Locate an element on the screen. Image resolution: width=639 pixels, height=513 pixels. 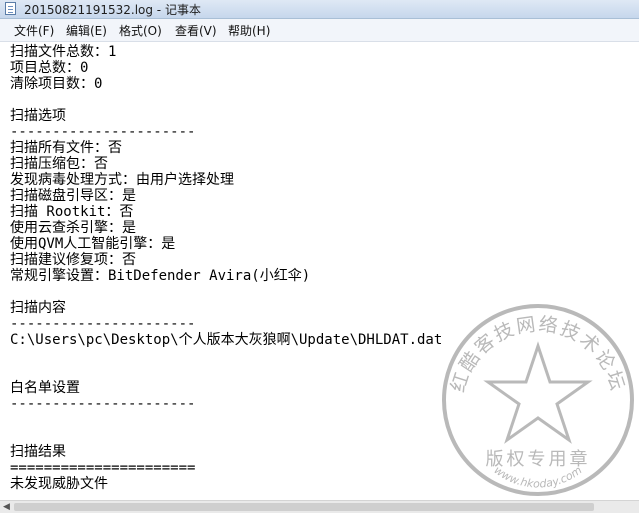
menu-file: 文件(F) is located at coordinates (34, 30).